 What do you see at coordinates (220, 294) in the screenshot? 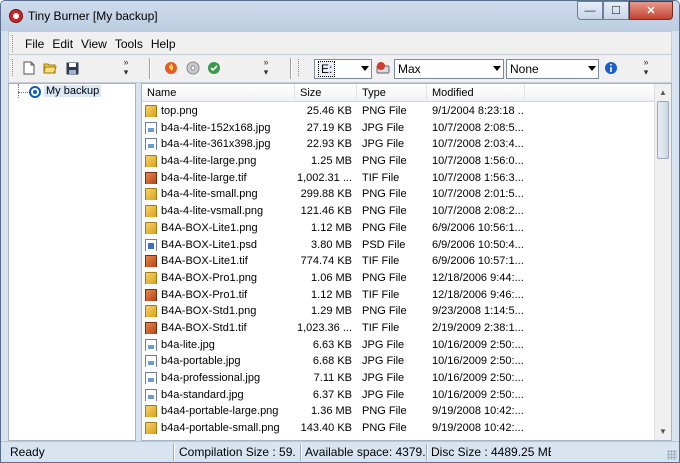
I see `file-name: B4A-BOX-Pro1.tif` at bounding box center [220, 294].